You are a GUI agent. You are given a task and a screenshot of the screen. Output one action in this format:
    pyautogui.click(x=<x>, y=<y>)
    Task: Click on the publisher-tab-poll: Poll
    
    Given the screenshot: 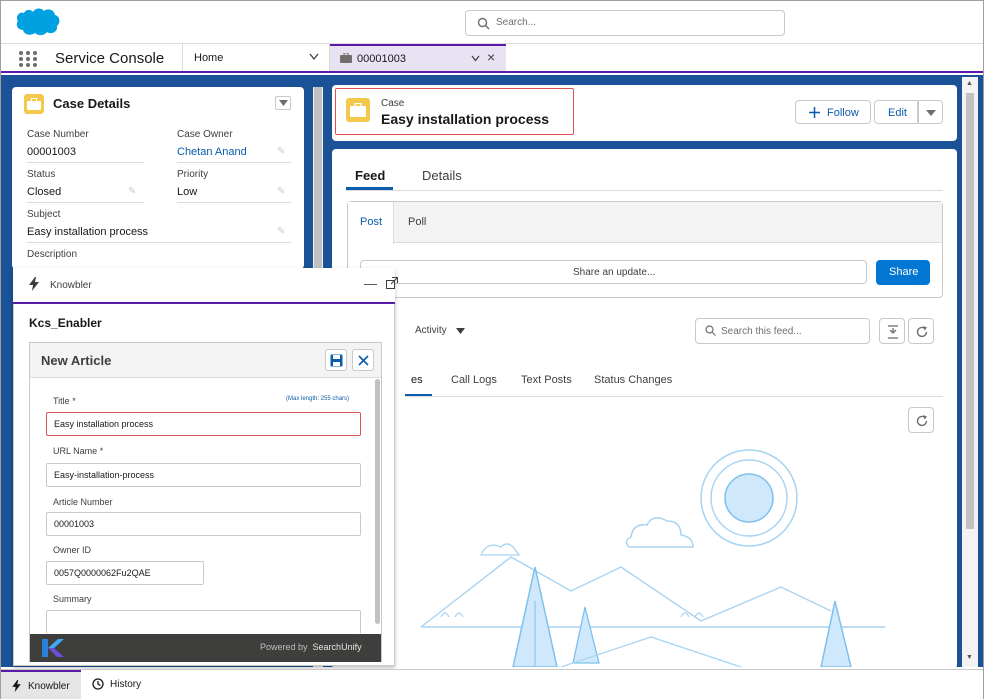 What is the action you would take?
    pyautogui.click(x=417, y=222)
    